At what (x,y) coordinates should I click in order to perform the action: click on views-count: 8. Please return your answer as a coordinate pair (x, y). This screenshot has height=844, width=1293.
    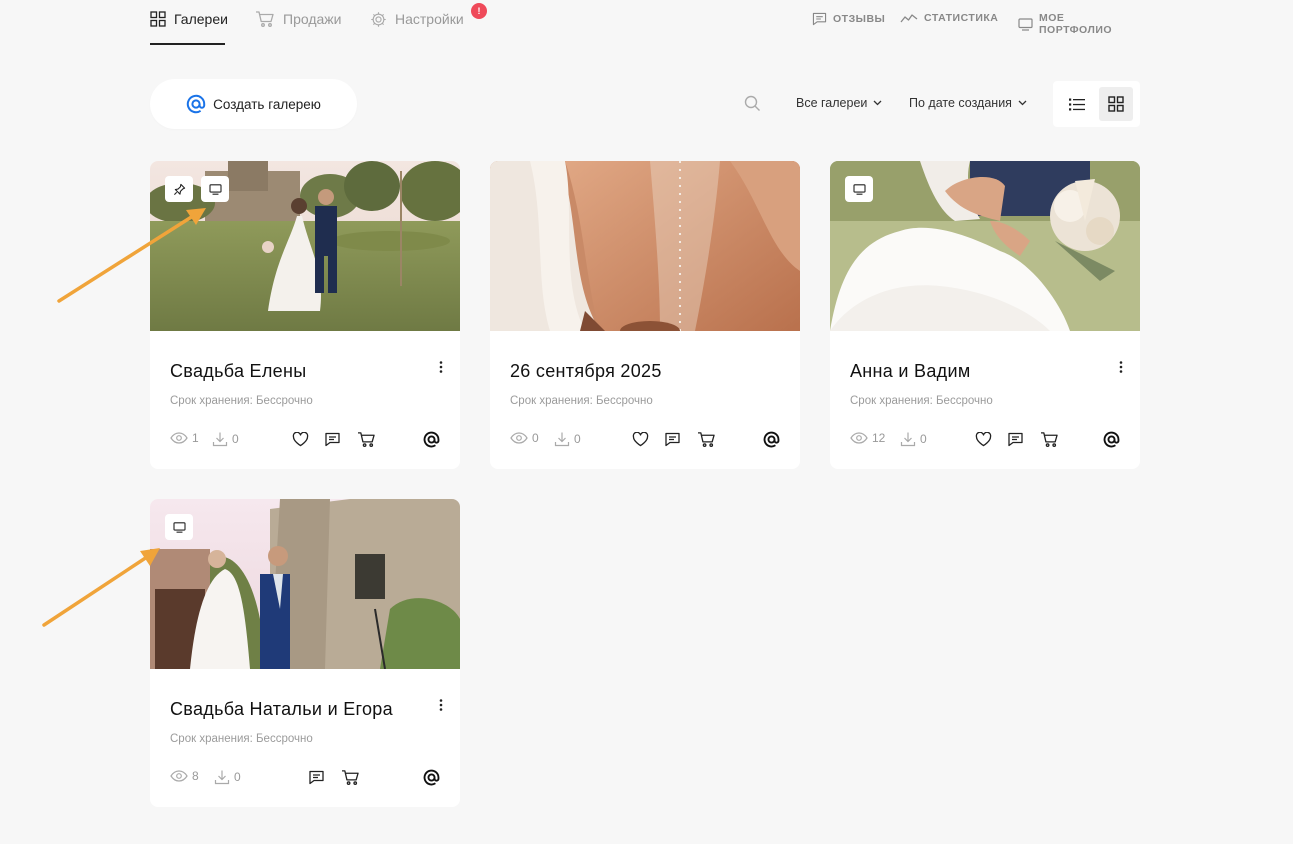
    Looking at the image, I should click on (184, 776).